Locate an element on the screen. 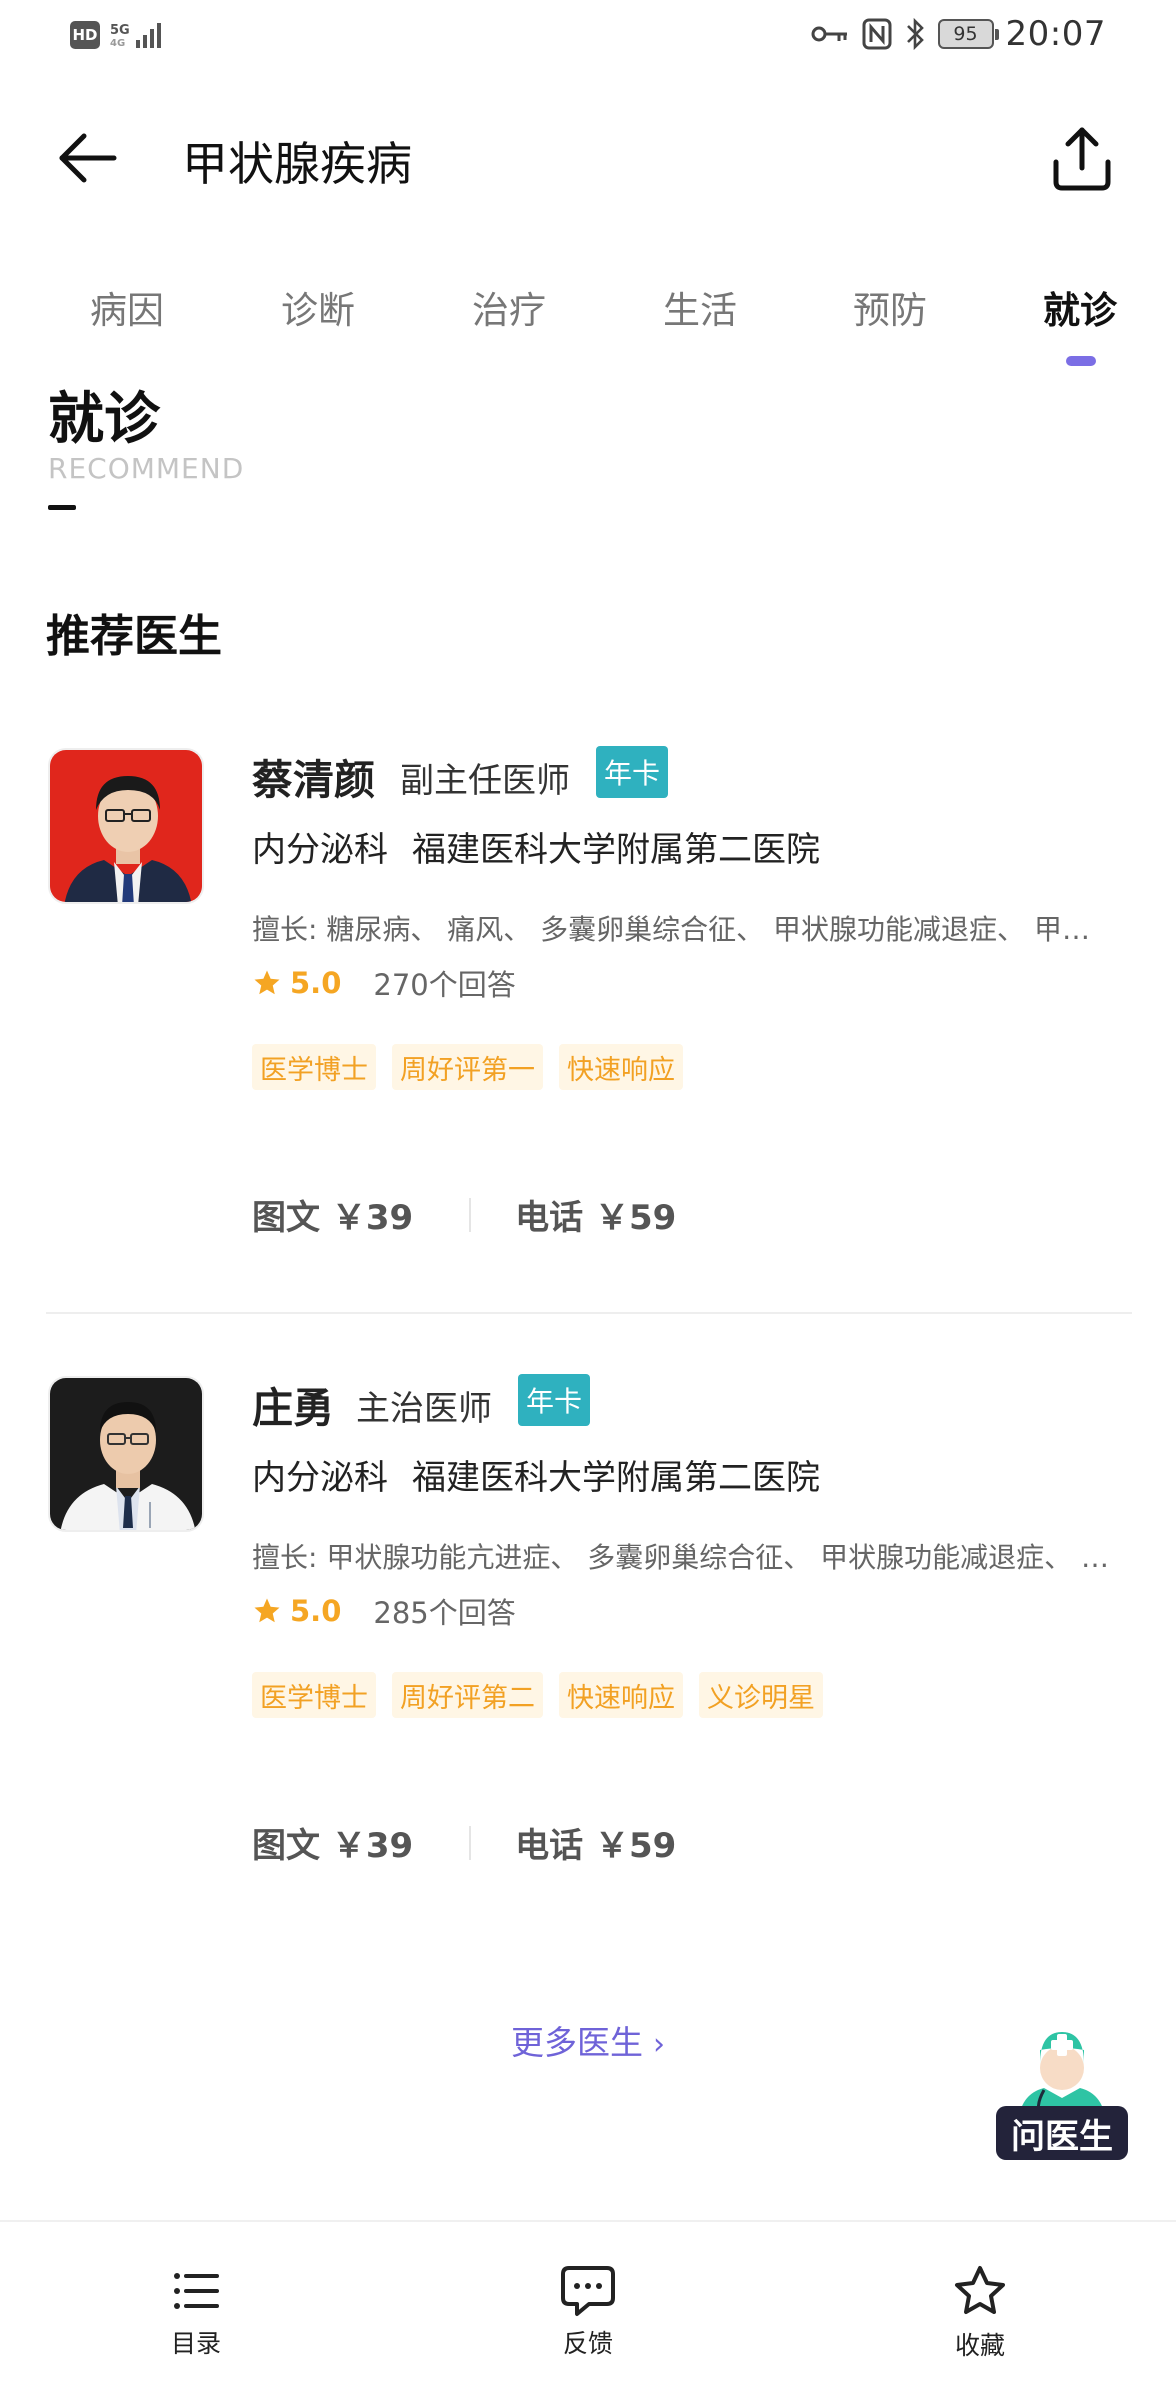 Image resolution: width=1176 pixels, height=2400 pixels. doctor-specialty: 擅长: 糖尿病、 痛风、 多囊卵巢综合征、 甲状腺功能减退症、 甲状腺功能亢进症 is located at coordinates (682, 929).